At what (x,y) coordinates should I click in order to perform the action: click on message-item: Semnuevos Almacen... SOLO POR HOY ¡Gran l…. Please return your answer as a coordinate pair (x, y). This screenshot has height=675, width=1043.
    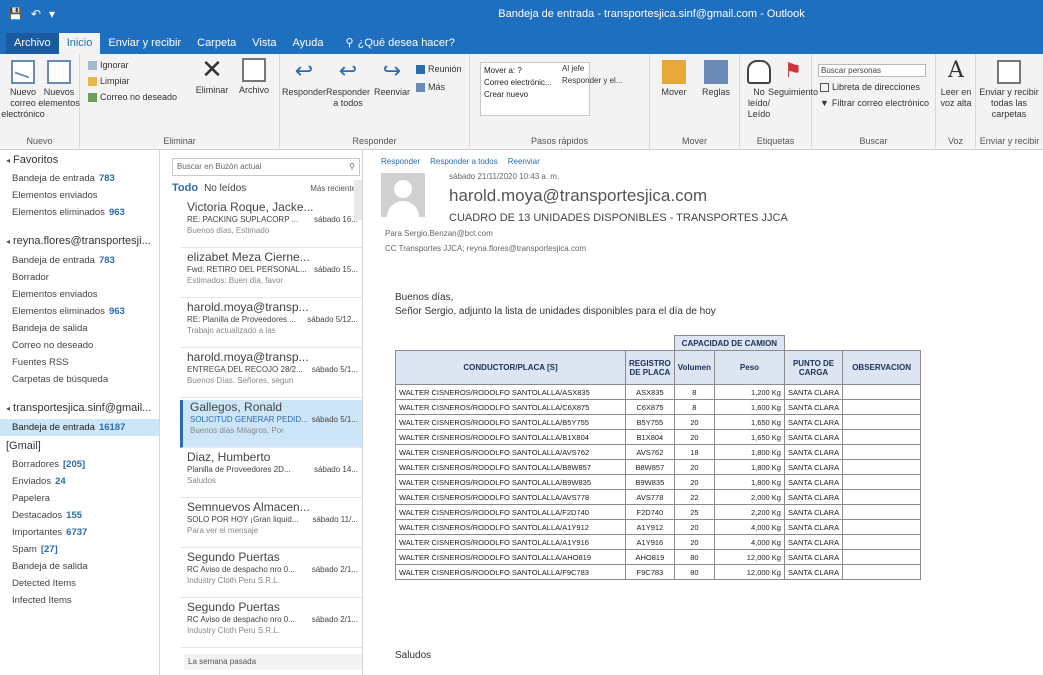
    Looking at the image, I should click on (271, 524).